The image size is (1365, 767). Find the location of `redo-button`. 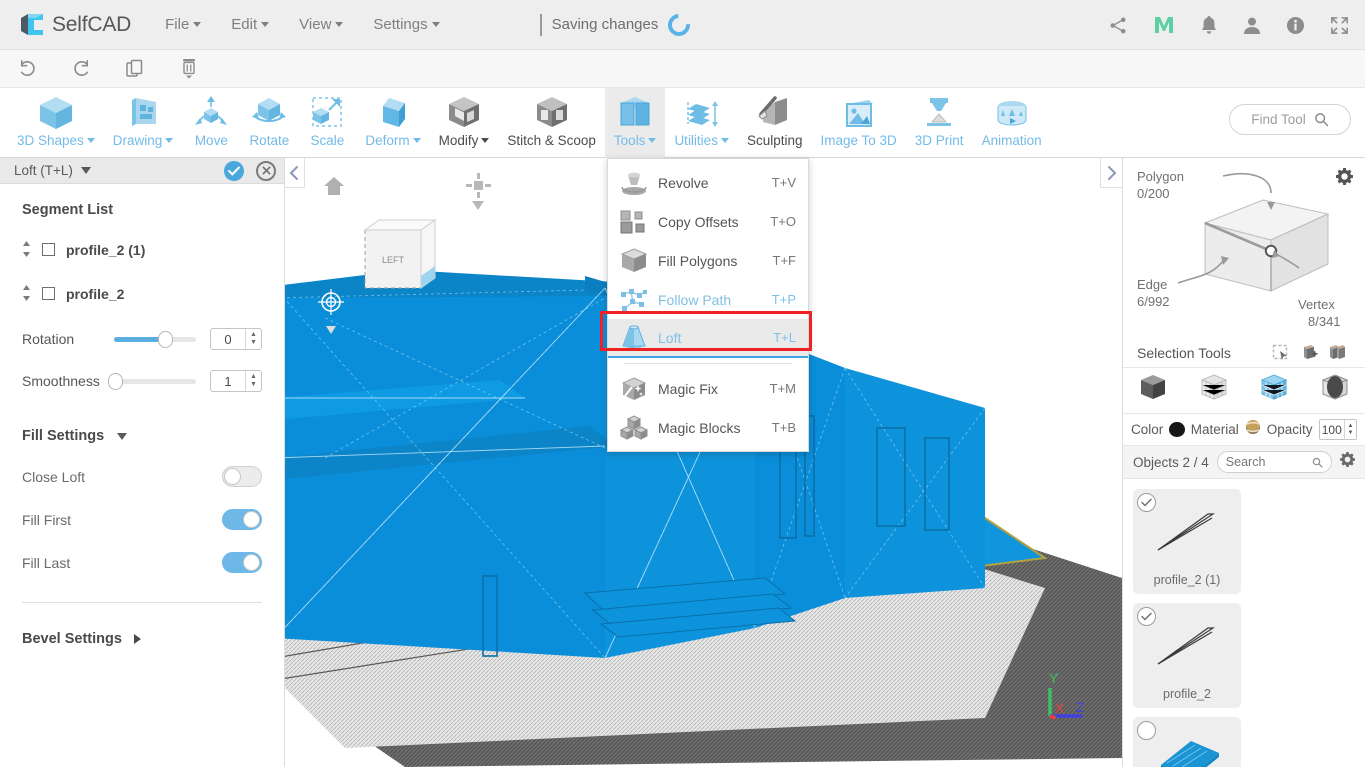

redo-button is located at coordinates (81, 69).